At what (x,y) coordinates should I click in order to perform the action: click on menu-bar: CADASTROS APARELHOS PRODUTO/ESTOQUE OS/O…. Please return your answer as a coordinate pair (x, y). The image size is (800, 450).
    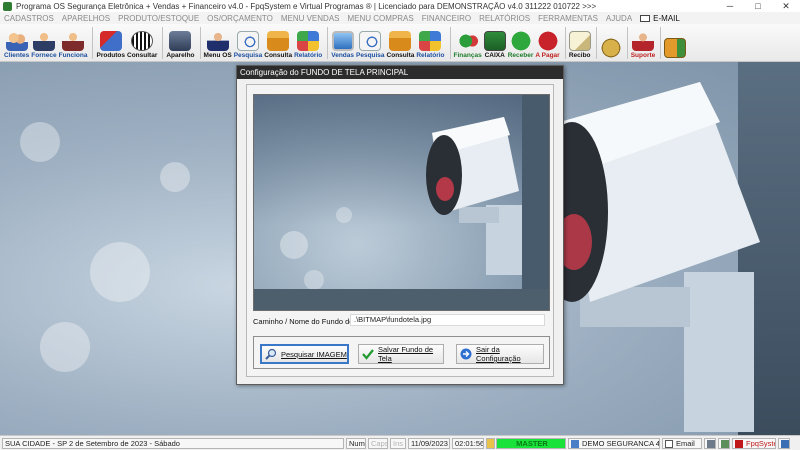
    Looking at the image, I should click on (400, 18).